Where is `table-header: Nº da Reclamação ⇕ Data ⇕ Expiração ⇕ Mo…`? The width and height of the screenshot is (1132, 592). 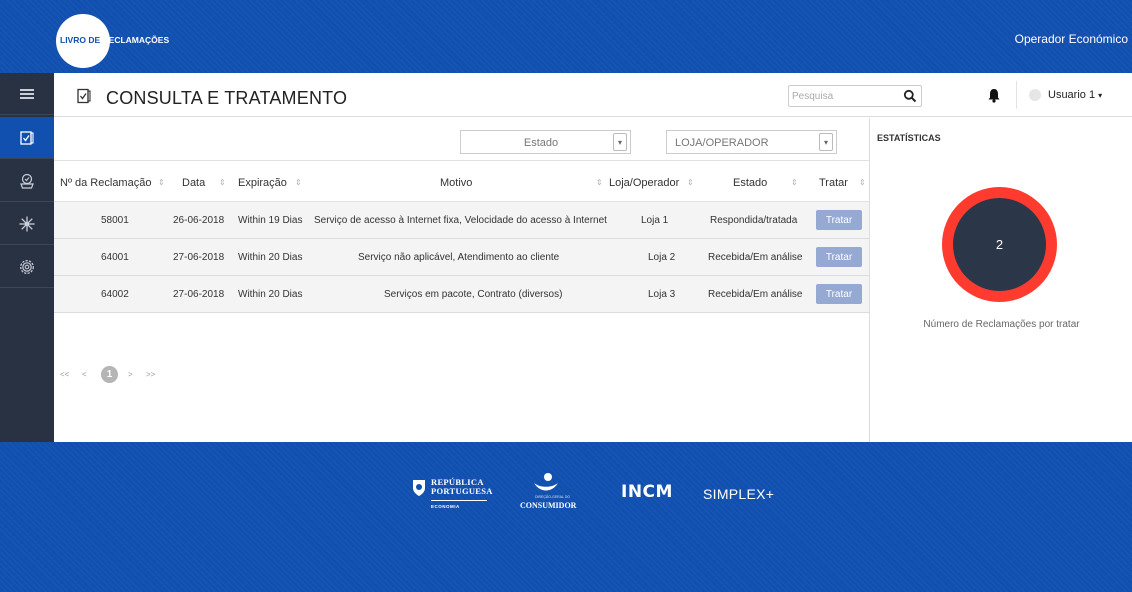 table-header: Nº da Reclamação ⇕ Data ⇕ Expiração ⇕ Mo… is located at coordinates (461, 181).